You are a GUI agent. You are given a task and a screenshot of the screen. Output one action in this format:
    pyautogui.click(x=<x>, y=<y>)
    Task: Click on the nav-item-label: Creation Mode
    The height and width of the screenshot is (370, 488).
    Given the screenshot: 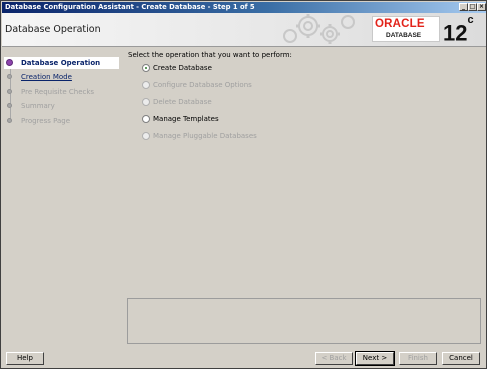 What is the action you would take?
    pyautogui.click(x=46, y=77)
    